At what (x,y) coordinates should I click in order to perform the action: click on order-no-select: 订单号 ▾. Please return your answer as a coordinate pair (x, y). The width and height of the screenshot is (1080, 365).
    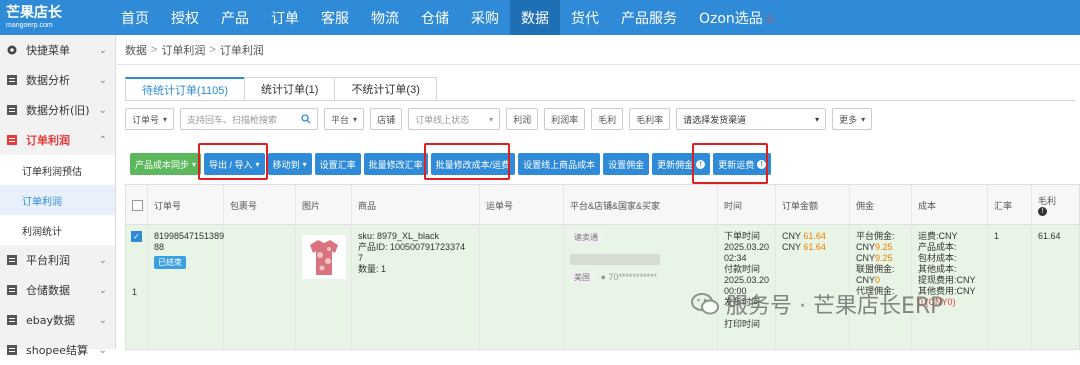
    Looking at the image, I should click on (150, 119).